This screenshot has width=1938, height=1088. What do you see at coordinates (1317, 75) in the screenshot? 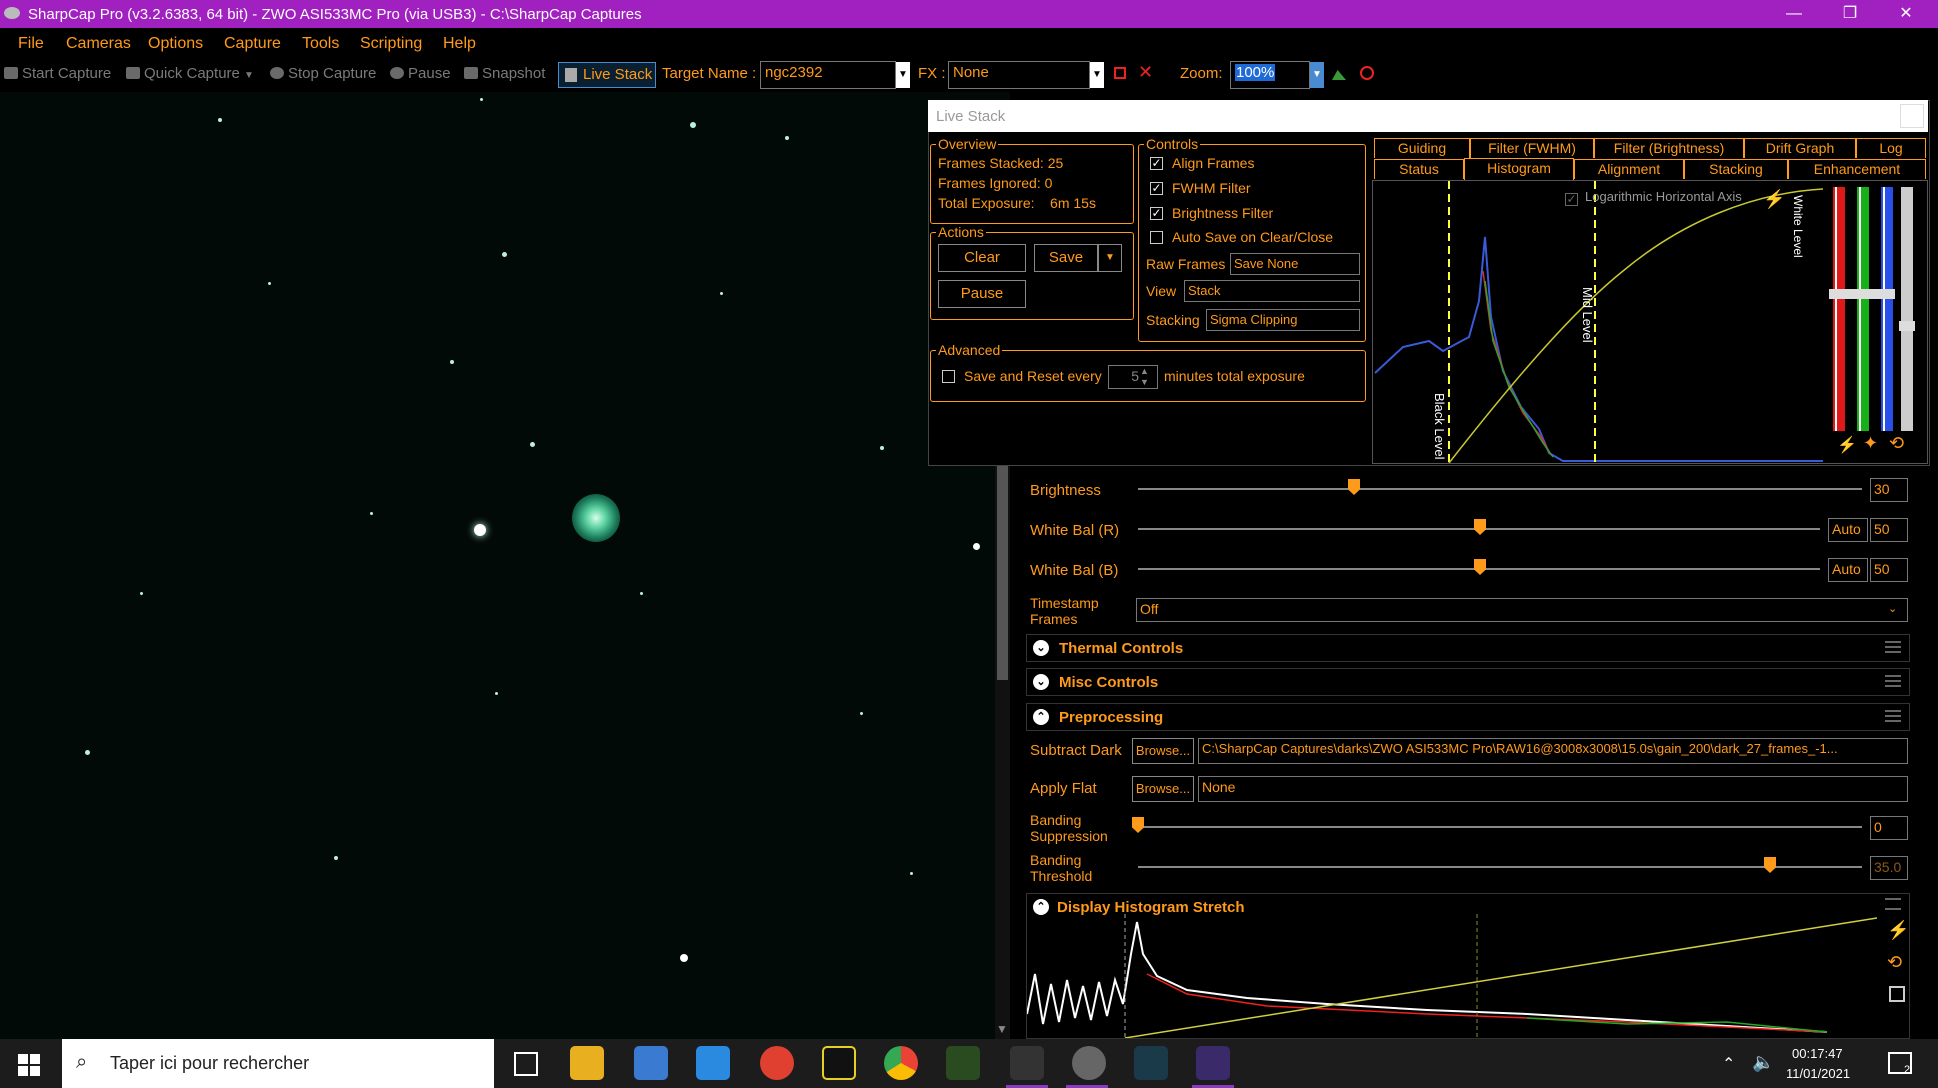
I see `zoom-dropdown-icon: ▼` at bounding box center [1317, 75].